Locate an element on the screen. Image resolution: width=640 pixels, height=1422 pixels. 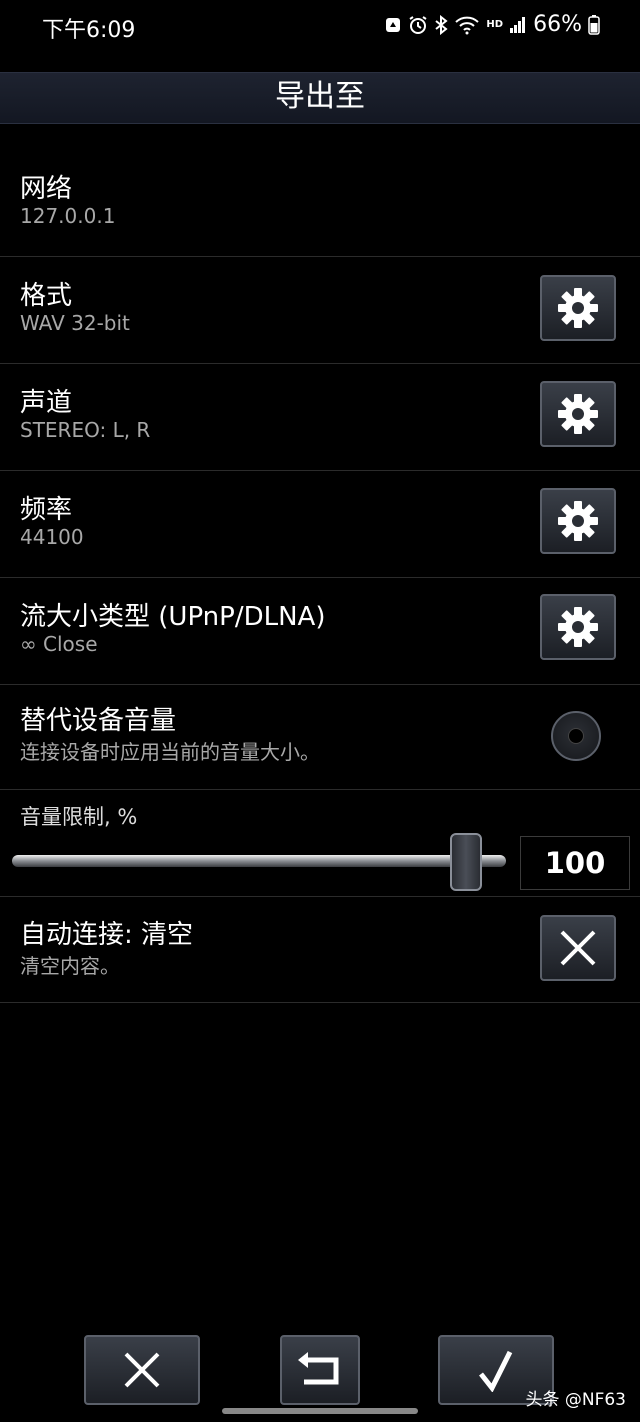
setting-subtitle: STEREO: L, R is located at coordinates (85, 430).